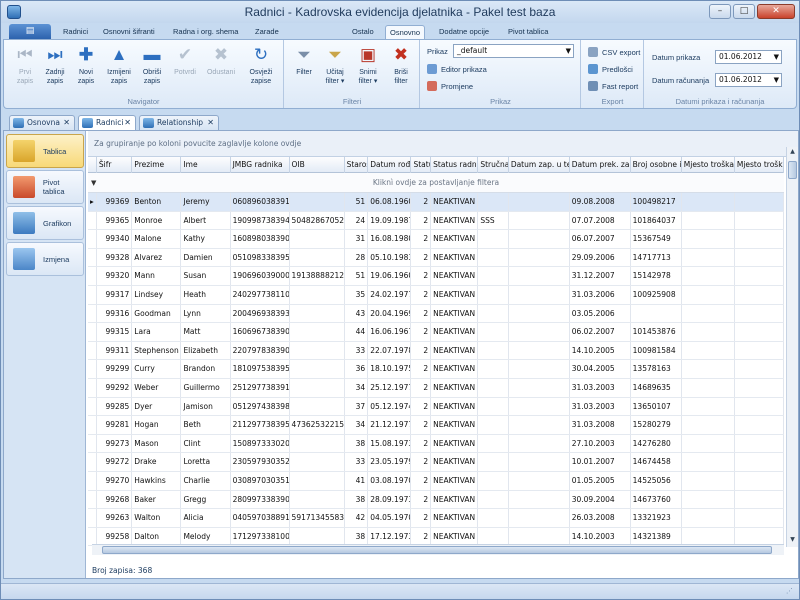  I want to click on column-header: Prezime, so click(157, 165).